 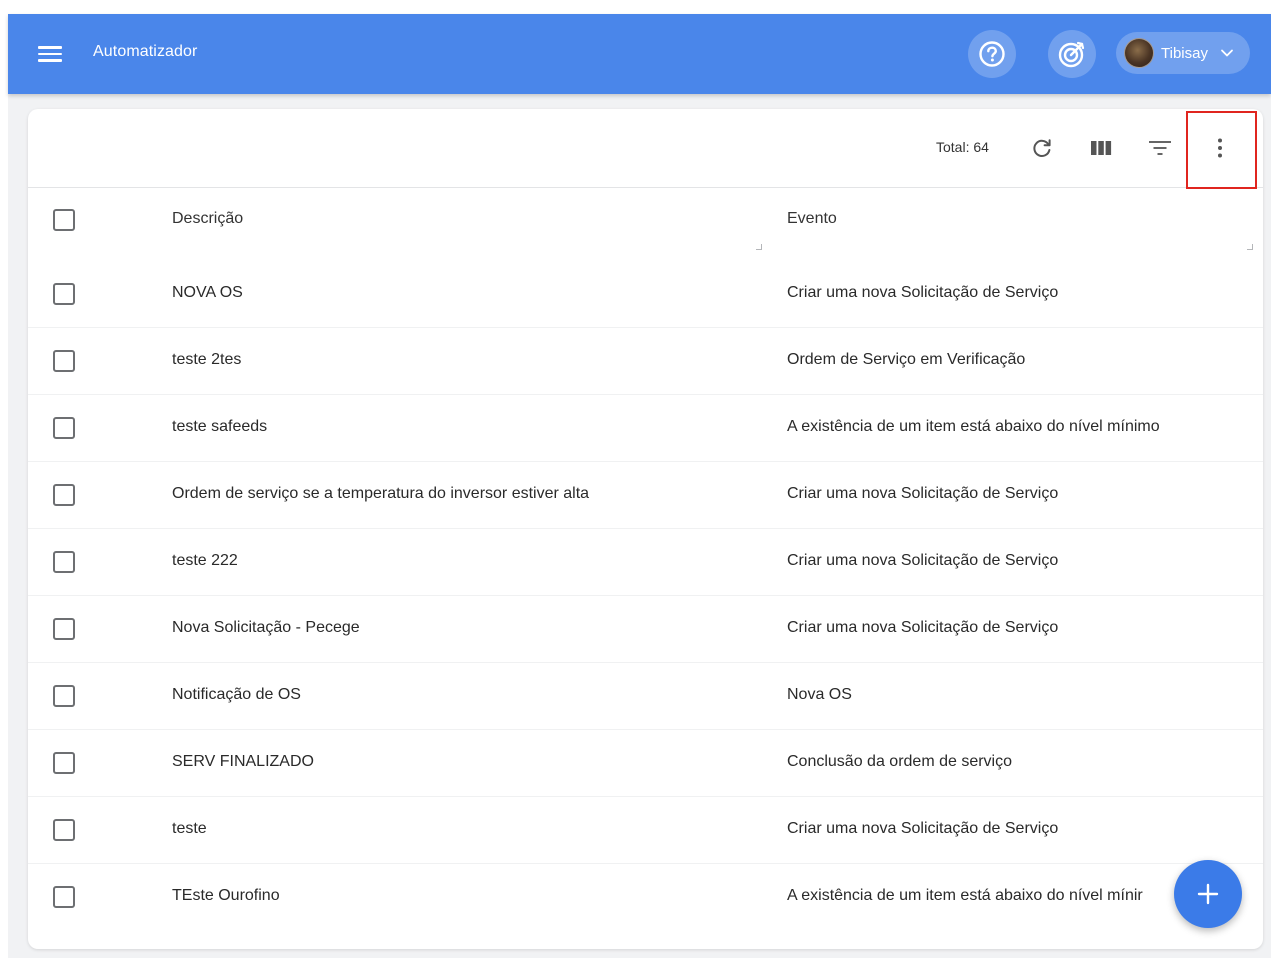 I want to click on list-toolbar: Total: 64, so click(x=645, y=149).